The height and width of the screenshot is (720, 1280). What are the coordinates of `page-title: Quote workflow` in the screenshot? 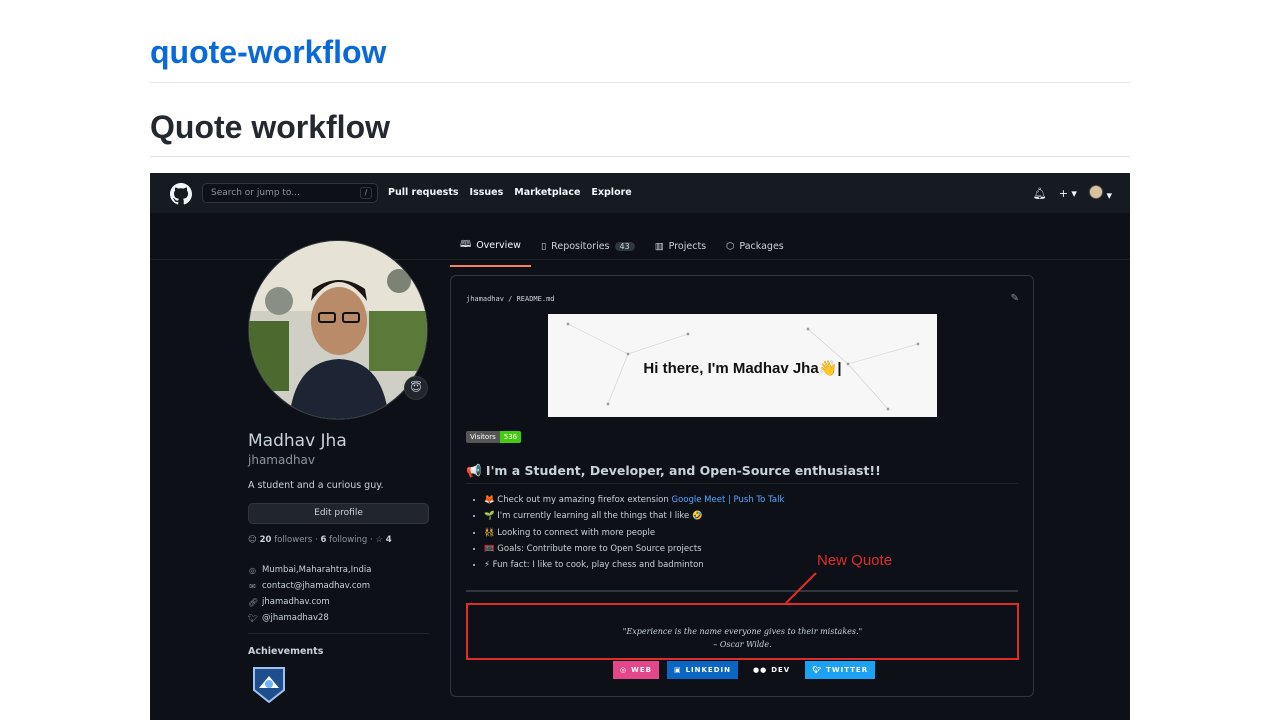 It's located at (270, 127).